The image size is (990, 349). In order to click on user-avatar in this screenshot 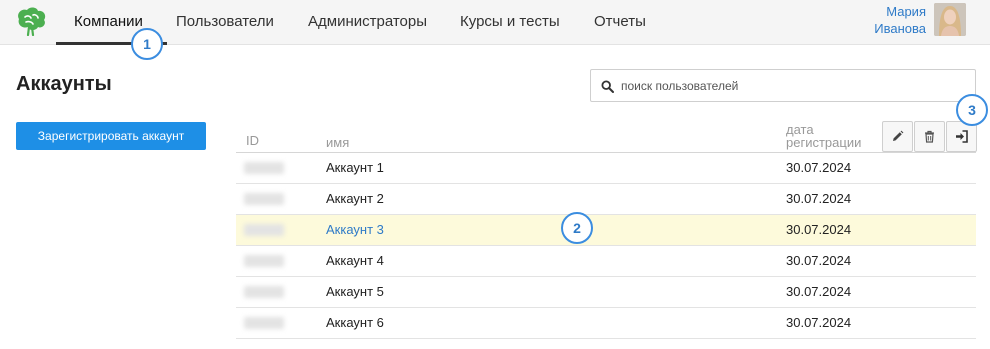, I will do `click(950, 19)`.